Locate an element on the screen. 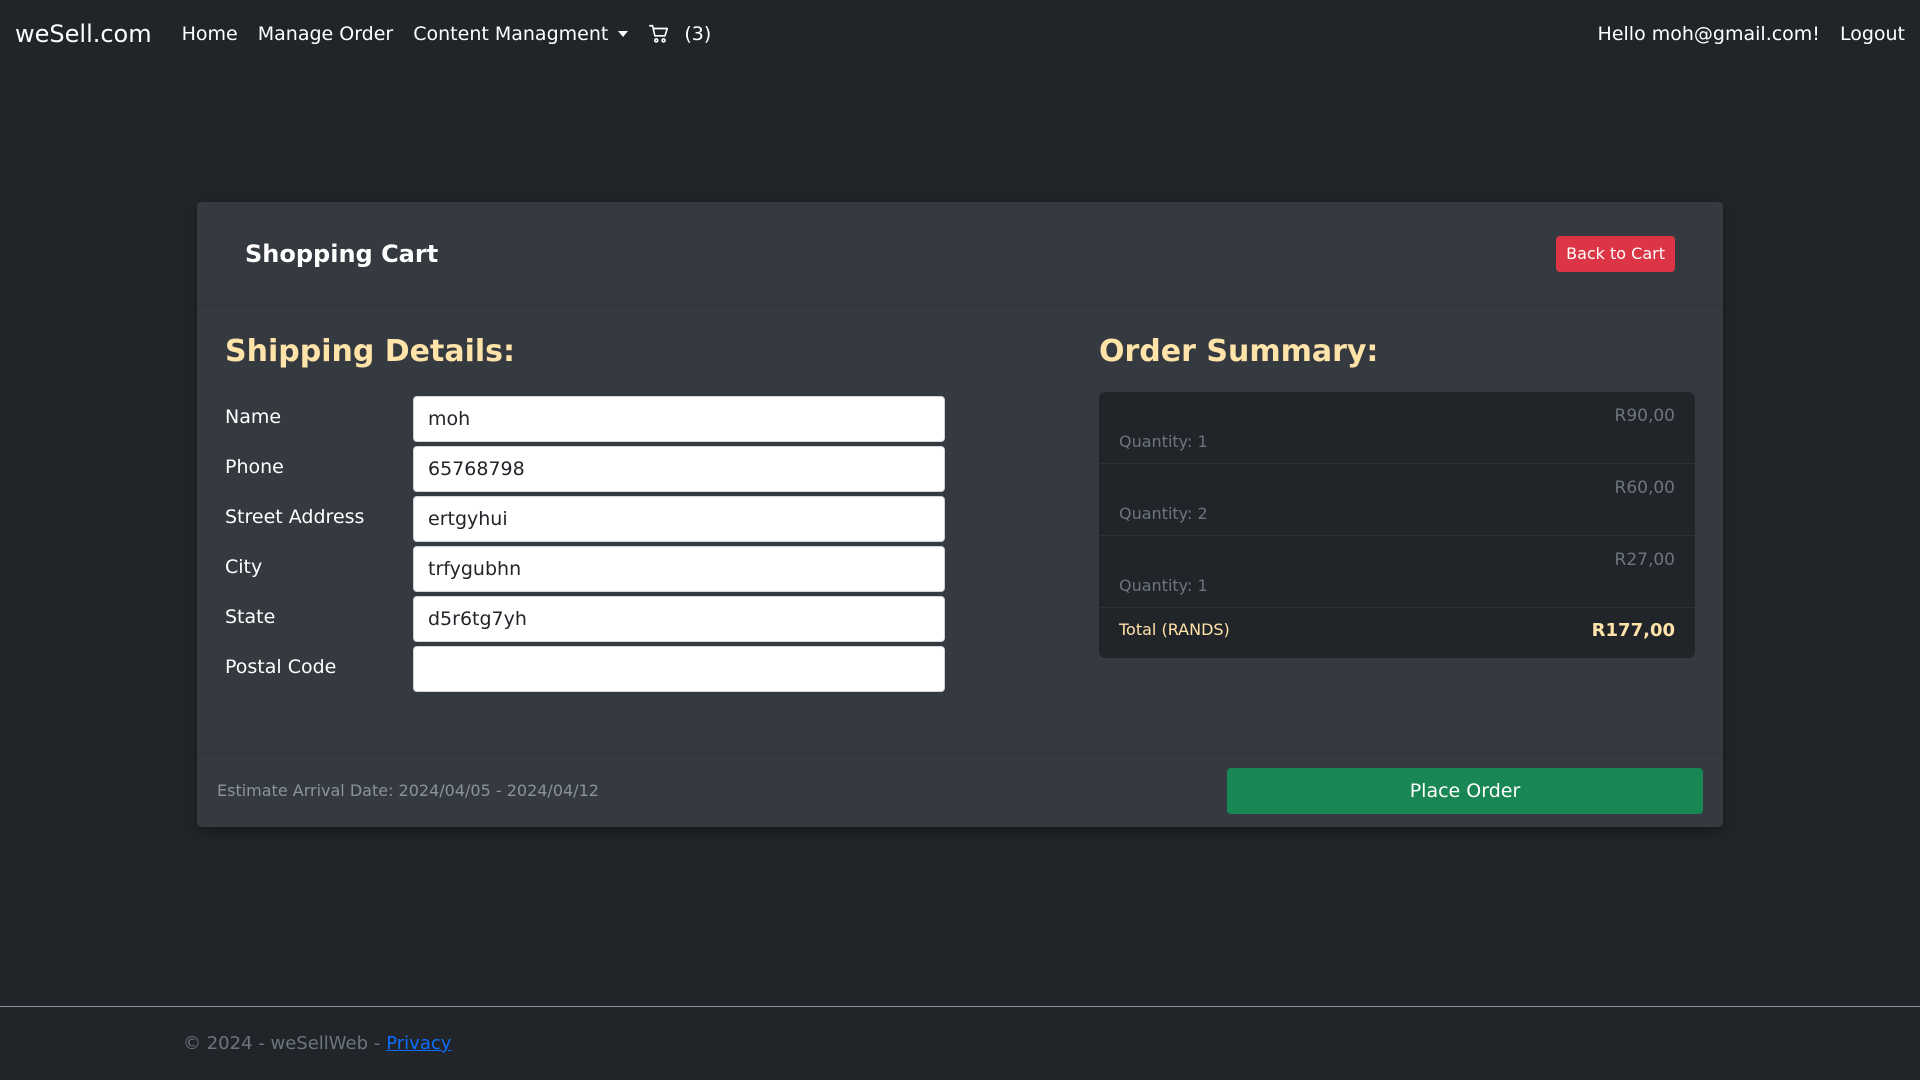 The height and width of the screenshot is (1080, 1920). city-label: City is located at coordinates (244, 567).